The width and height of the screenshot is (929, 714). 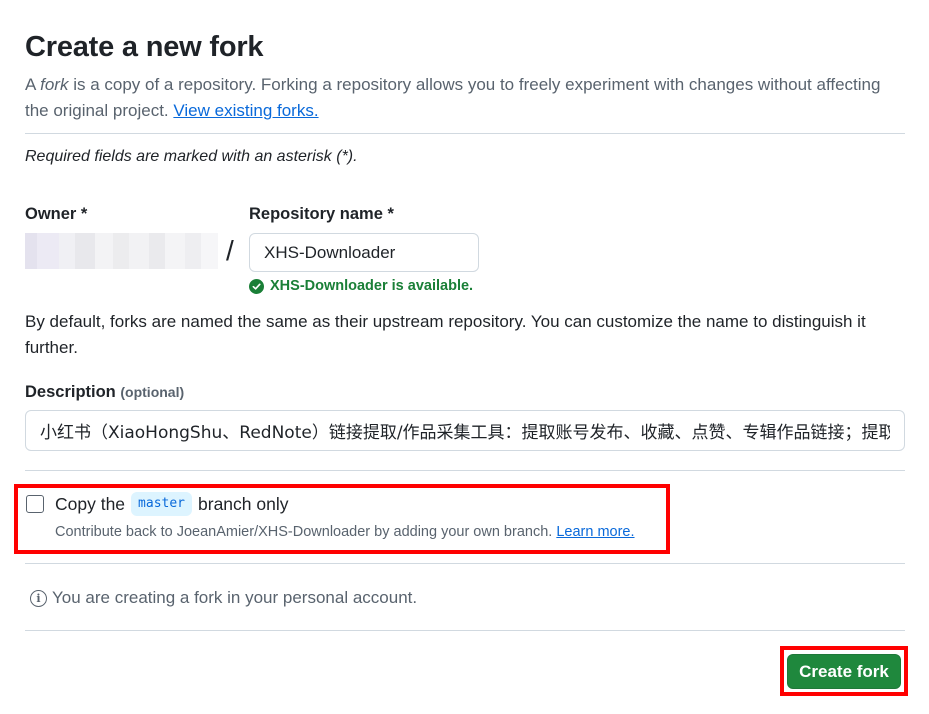 I want to click on repo-name-label: Repository name *, so click(x=321, y=214).